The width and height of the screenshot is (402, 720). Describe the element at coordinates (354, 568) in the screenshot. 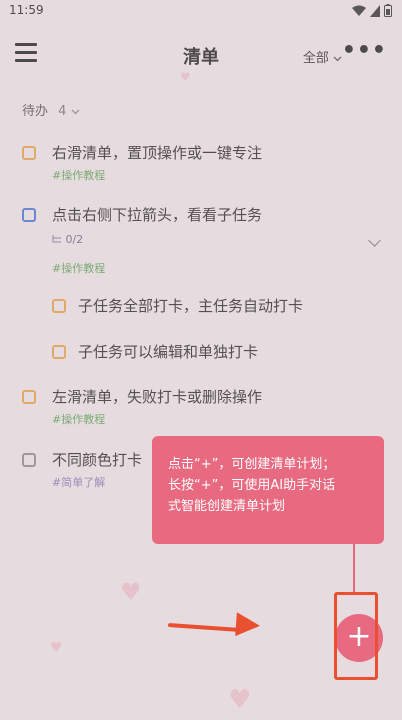

I see `tooltip-connector` at that location.